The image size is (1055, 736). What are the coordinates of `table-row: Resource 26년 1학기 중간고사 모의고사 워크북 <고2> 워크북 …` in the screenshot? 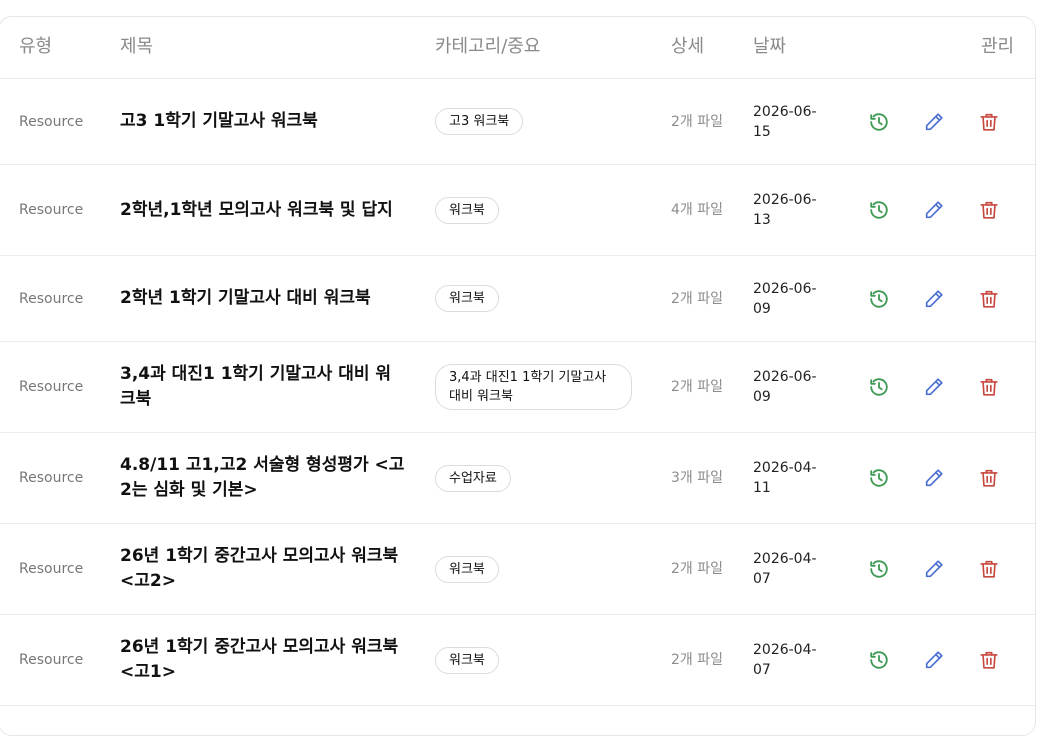 It's located at (517, 569).